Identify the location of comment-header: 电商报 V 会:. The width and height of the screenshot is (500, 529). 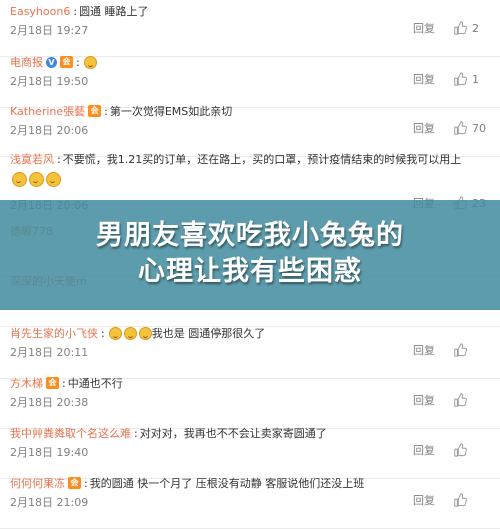
(53, 62).